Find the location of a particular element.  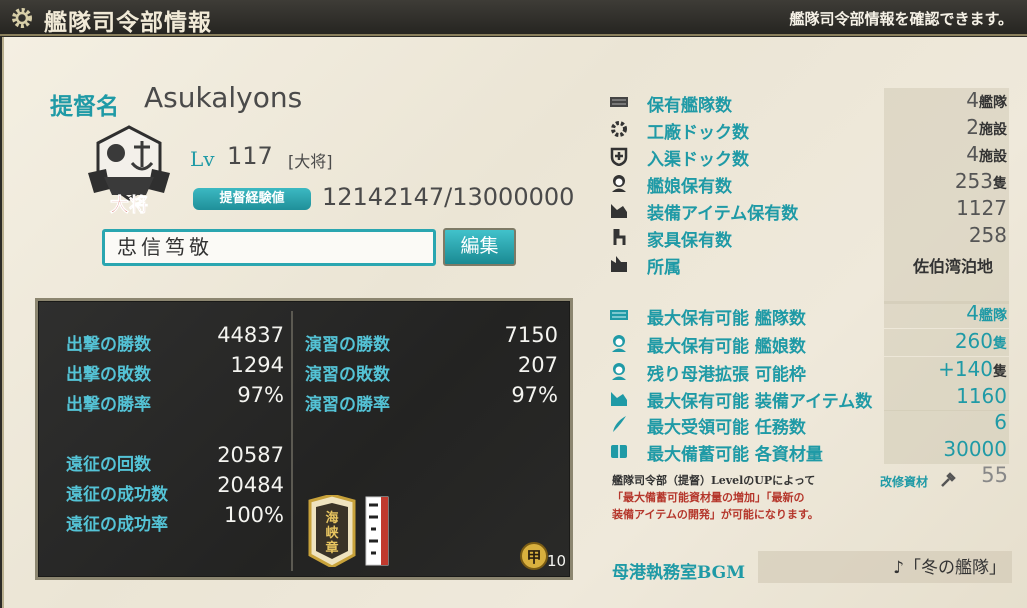

limit-row-quests: 最大受領可能 任務数 6 is located at coordinates (808, 424).